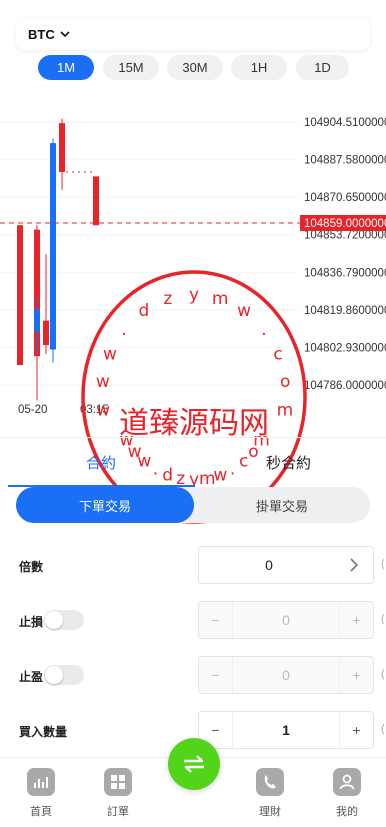 The image size is (386, 827). I want to click on current-price-label: 104859.0000000, so click(345, 224).